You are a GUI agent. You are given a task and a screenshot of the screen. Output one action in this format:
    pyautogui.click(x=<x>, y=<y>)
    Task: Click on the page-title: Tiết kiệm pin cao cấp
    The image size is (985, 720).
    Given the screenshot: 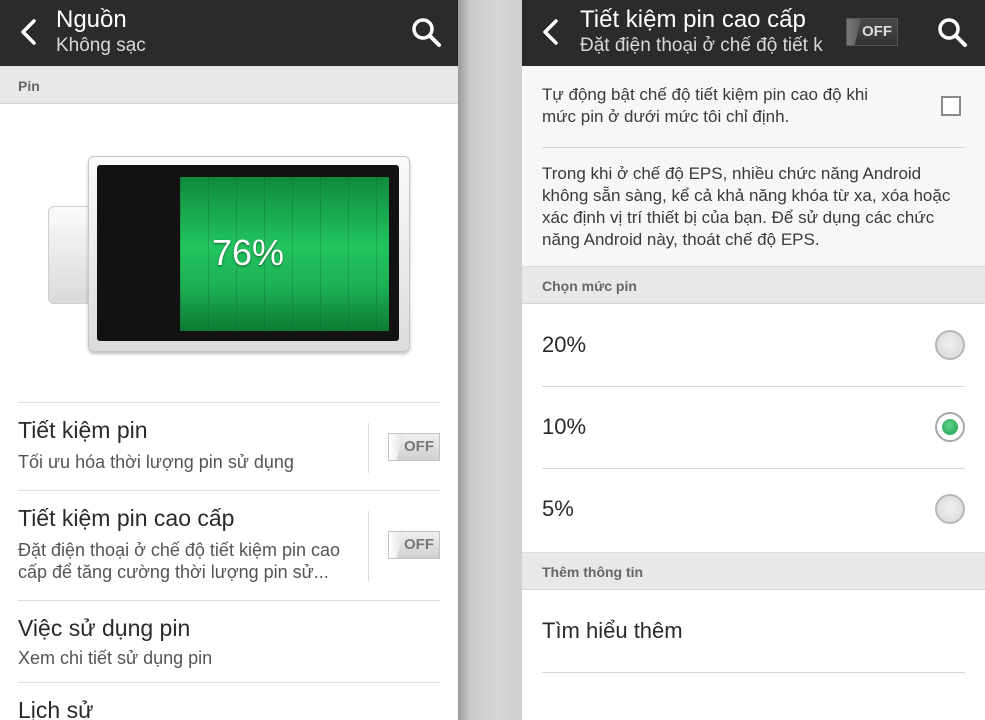 What is the action you would take?
    pyautogui.click(x=693, y=19)
    